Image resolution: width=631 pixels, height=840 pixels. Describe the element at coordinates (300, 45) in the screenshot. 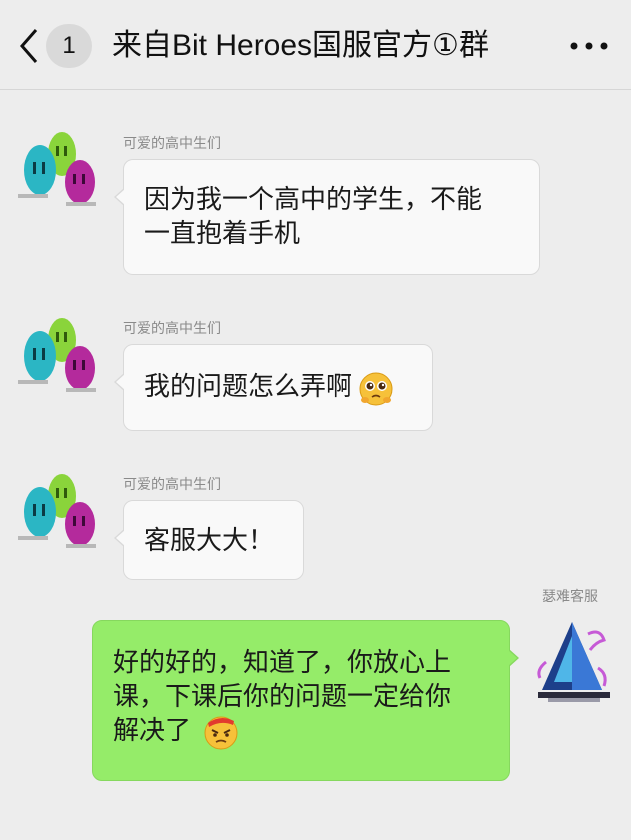

I see `chat-title: 来自Bit Heroes国服官方①群` at that location.